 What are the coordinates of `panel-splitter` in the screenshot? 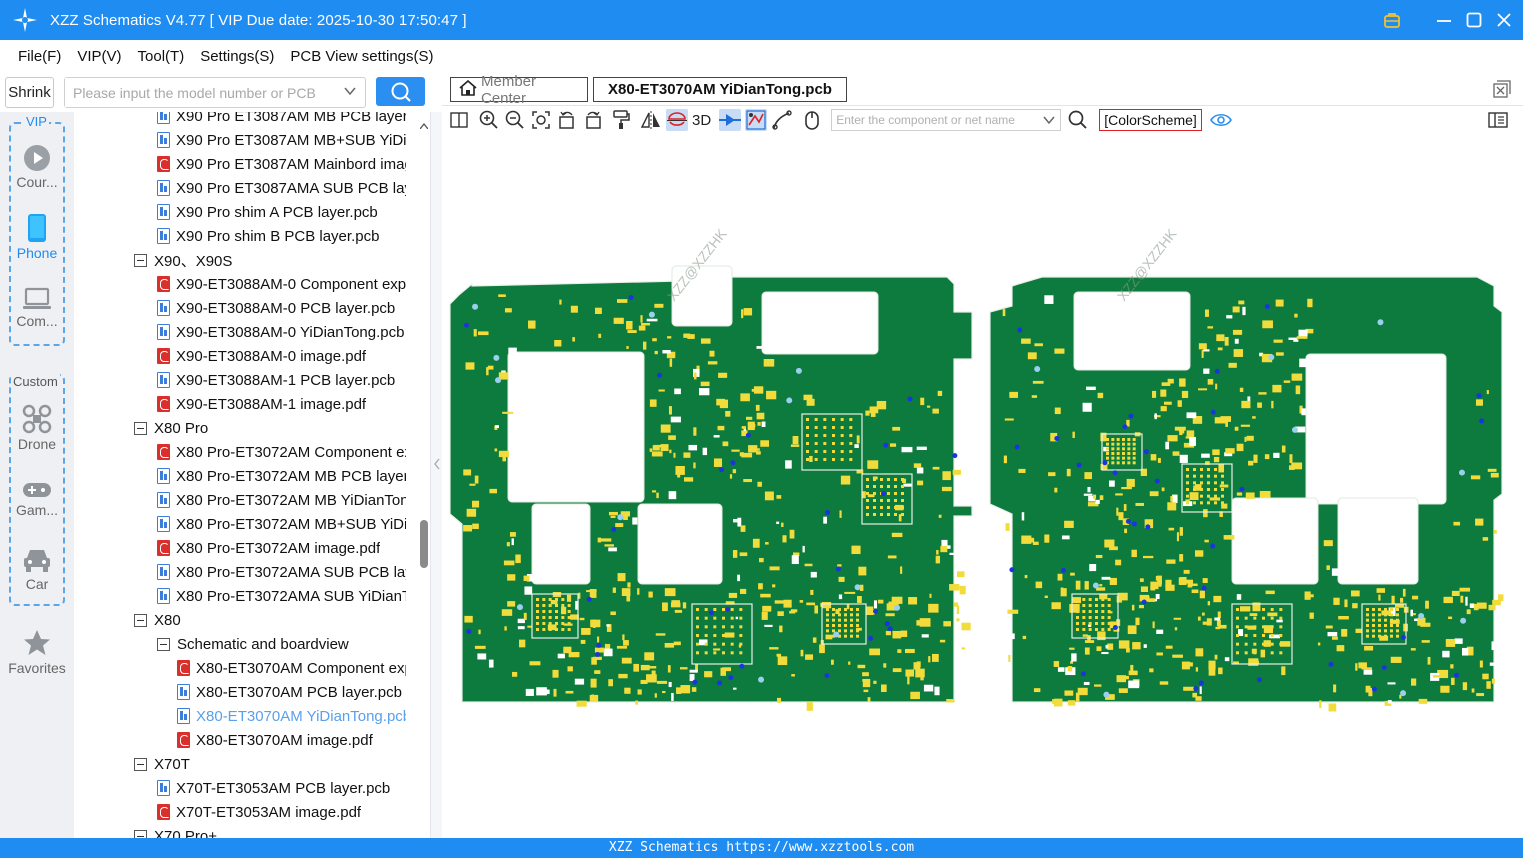 It's located at (436, 475).